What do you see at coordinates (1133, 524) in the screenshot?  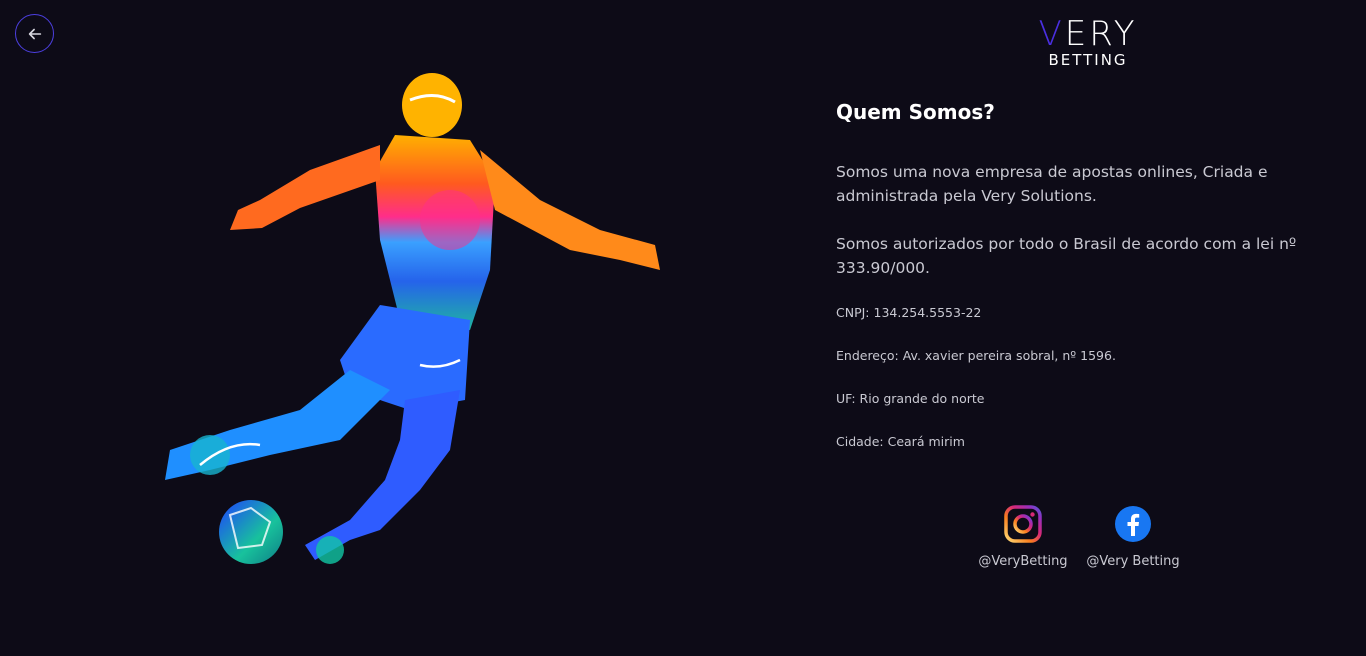 I see `facebook-icon` at bounding box center [1133, 524].